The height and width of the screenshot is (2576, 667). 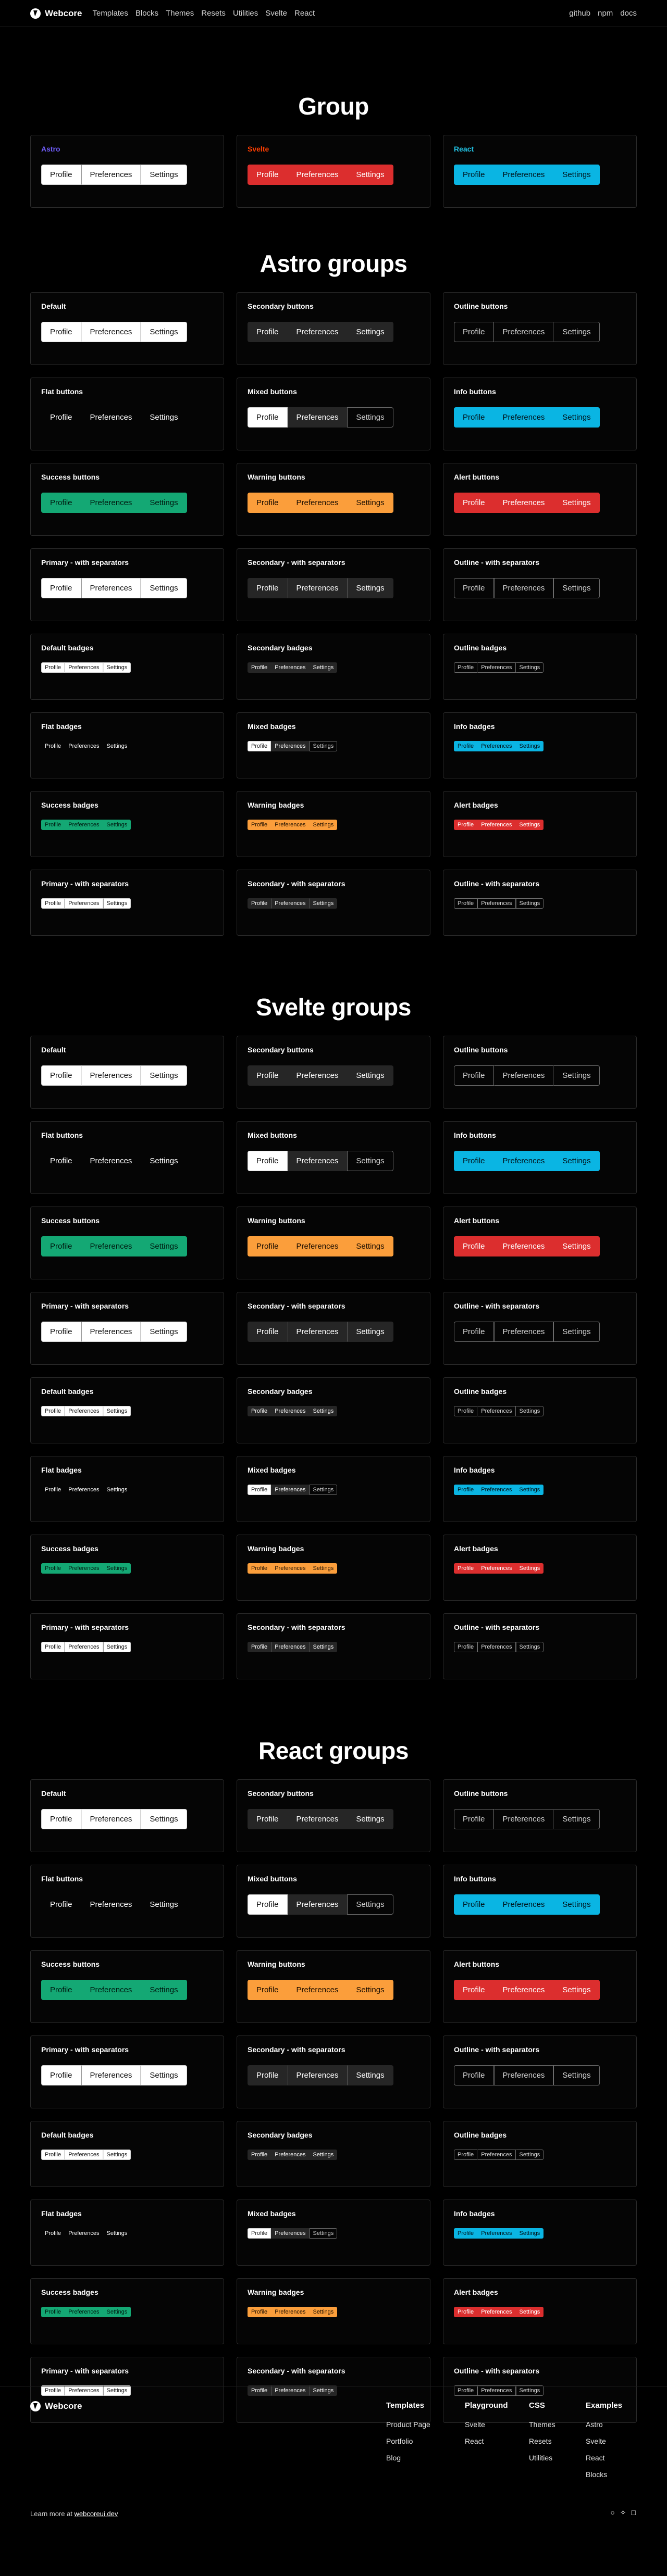 What do you see at coordinates (497, 2441) in the screenshot?
I see `footer-link-react: React` at bounding box center [497, 2441].